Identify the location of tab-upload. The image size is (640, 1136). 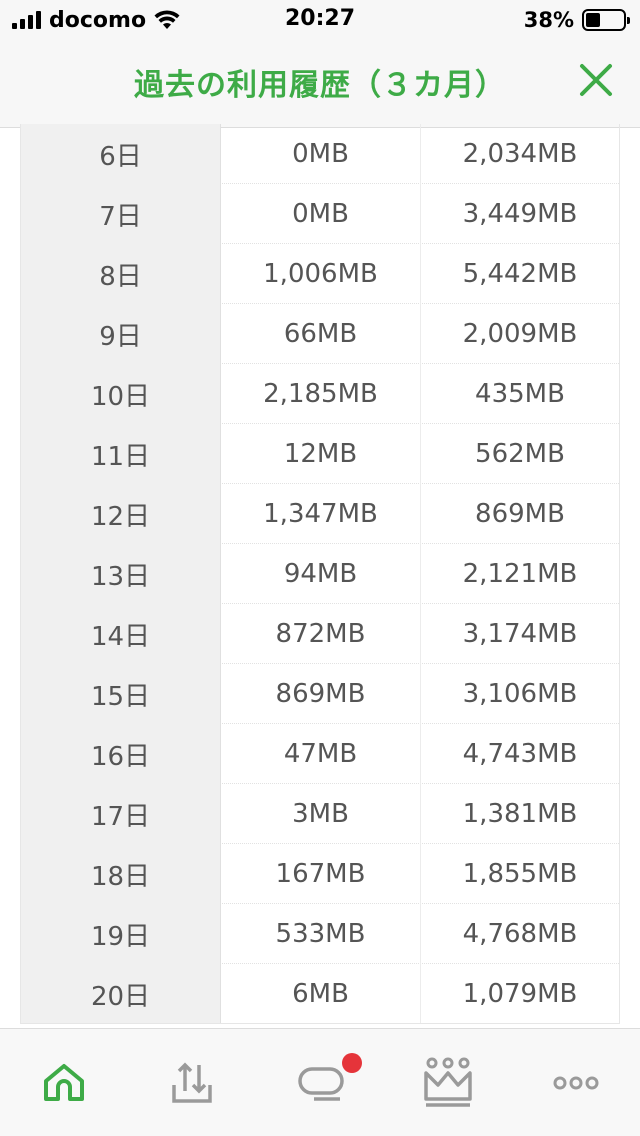
(192, 1083).